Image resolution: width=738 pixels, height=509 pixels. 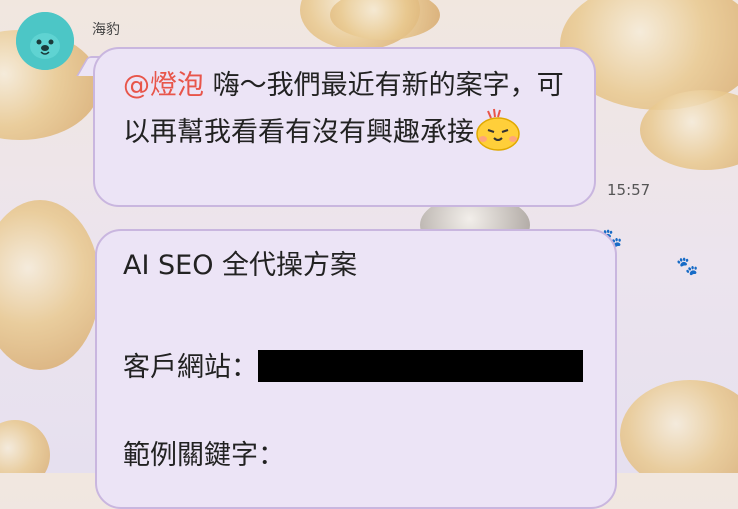 What do you see at coordinates (499, 129) in the screenshot?
I see `chick-sticker-icon` at bounding box center [499, 129].